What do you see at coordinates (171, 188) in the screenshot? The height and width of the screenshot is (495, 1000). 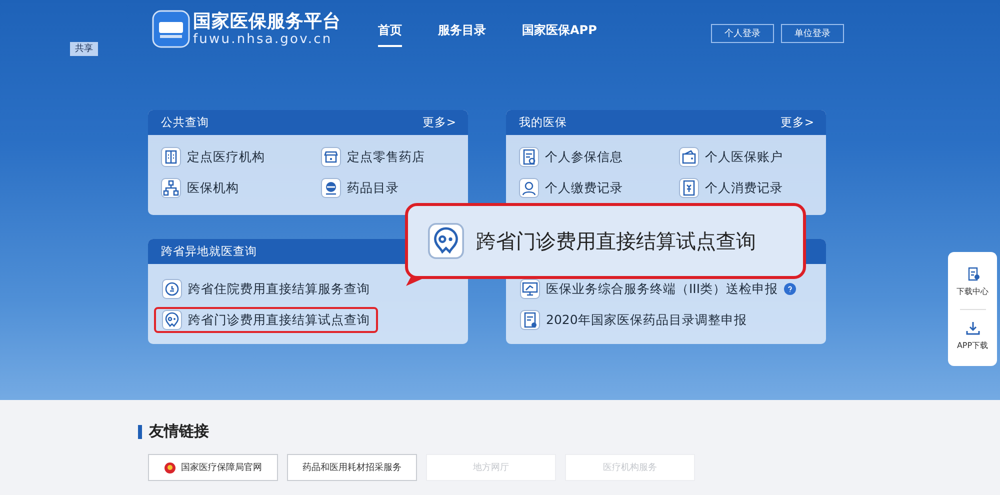 I see `org-chart-icon` at bounding box center [171, 188].